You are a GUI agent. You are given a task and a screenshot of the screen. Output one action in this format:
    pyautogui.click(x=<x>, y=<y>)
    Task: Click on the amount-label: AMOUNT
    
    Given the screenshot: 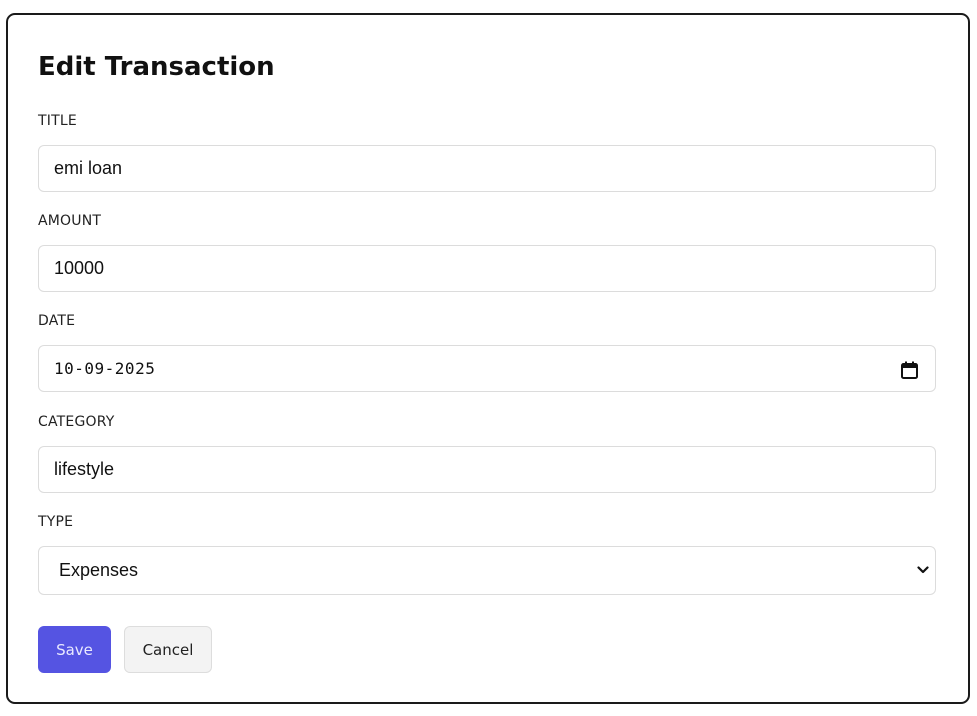 What is the action you would take?
    pyautogui.click(x=70, y=221)
    